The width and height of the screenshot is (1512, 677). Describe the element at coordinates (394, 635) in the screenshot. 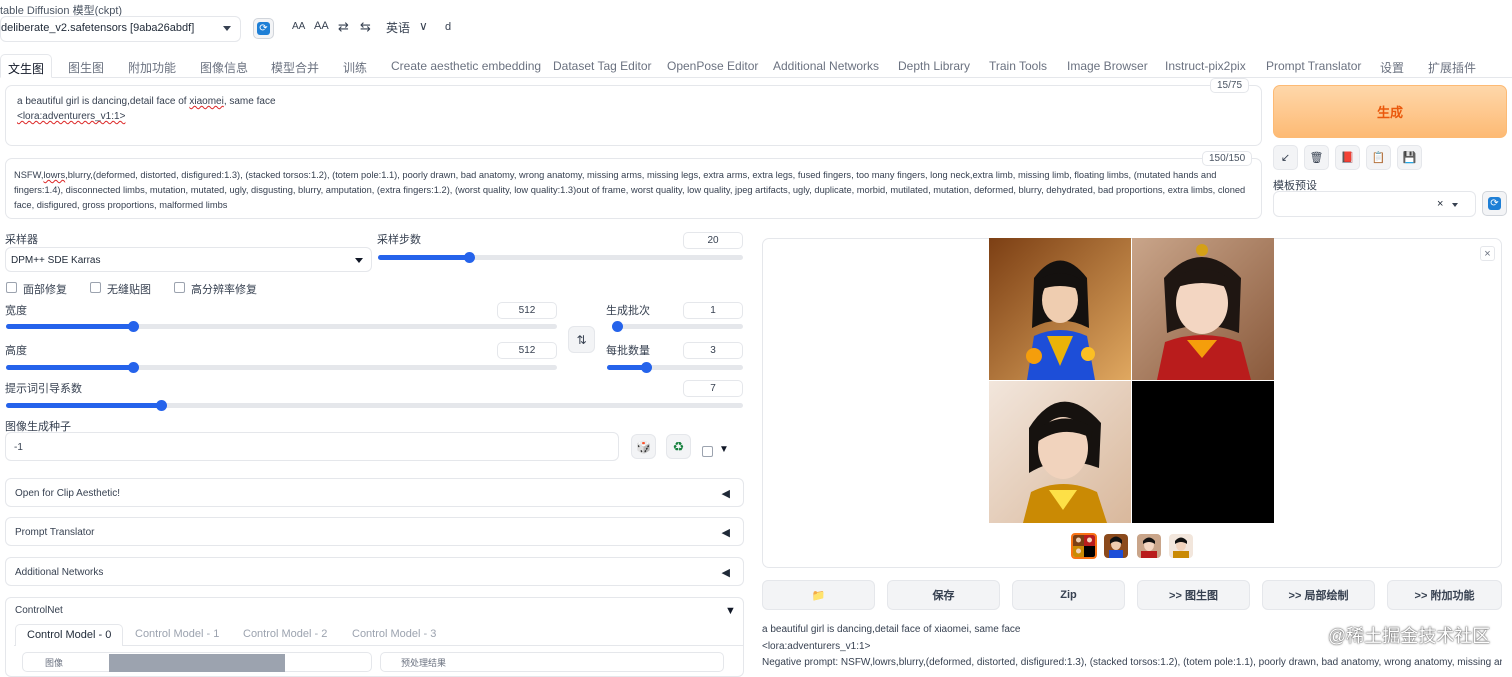

I see `tab-control-model-3: Control Model - 3` at that location.